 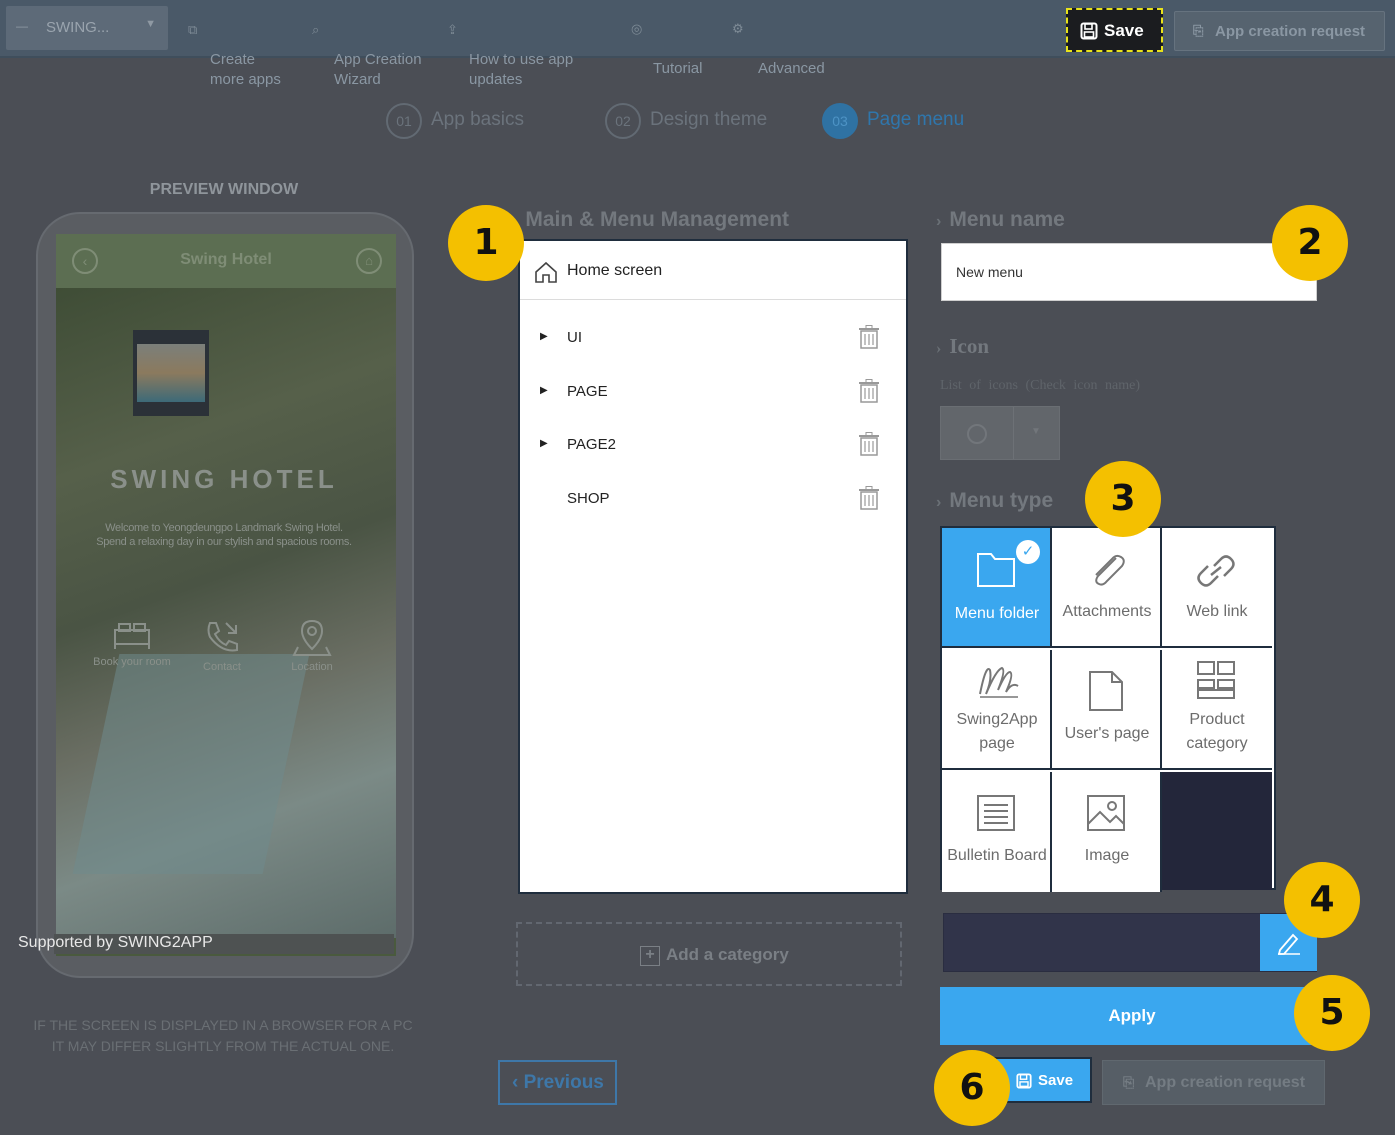 What do you see at coordinates (1198, 30) in the screenshot?
I see `document-icon: ⎘` at bounding box center [1198, 30].